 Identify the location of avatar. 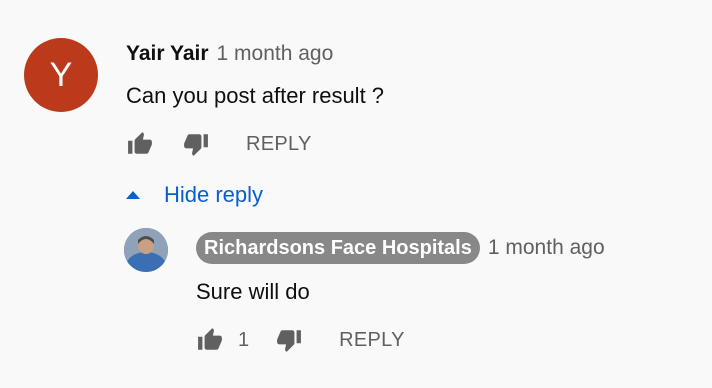
(146, 250).